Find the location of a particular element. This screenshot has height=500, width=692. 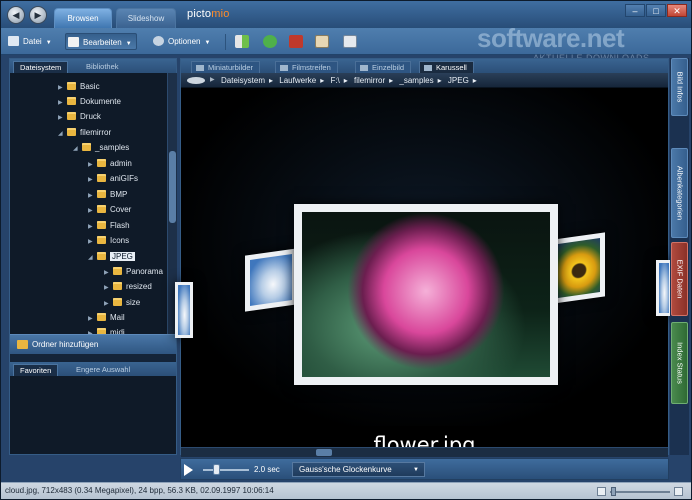

tree-node-mail: ▶ Mail is located at coordinates (106, 317).